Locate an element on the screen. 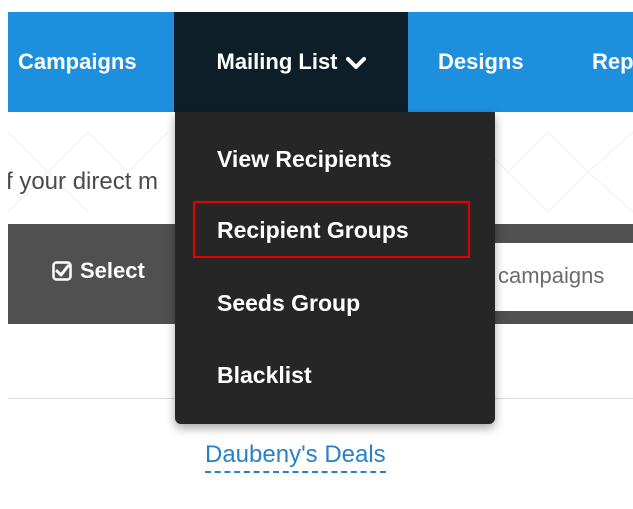 The height and width of the screenshot is (509, 633). select-label: Select is located at coordinates (112, 270).